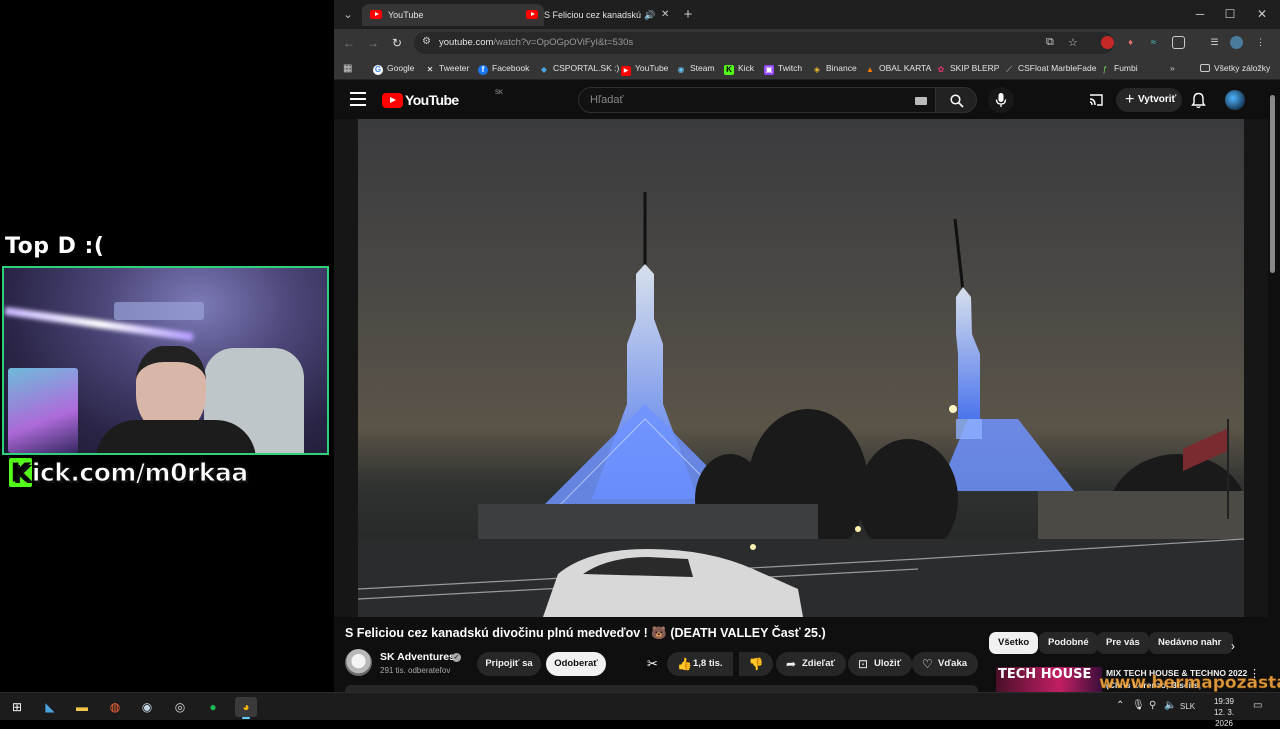 The height and width of the screenshot is (729, 1280). I want to click on chip-for-you: Pre vás, so click(1123, 643).